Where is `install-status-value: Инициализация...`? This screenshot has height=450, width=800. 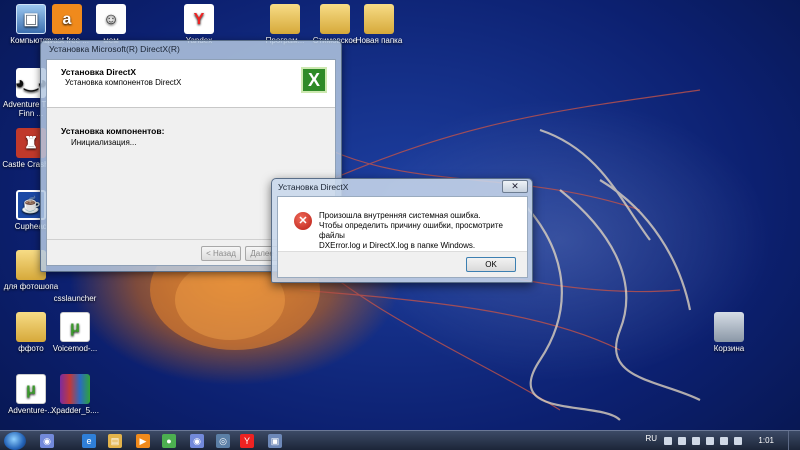
install-status-value: Инициализация... is located at coordinates (104, 142).